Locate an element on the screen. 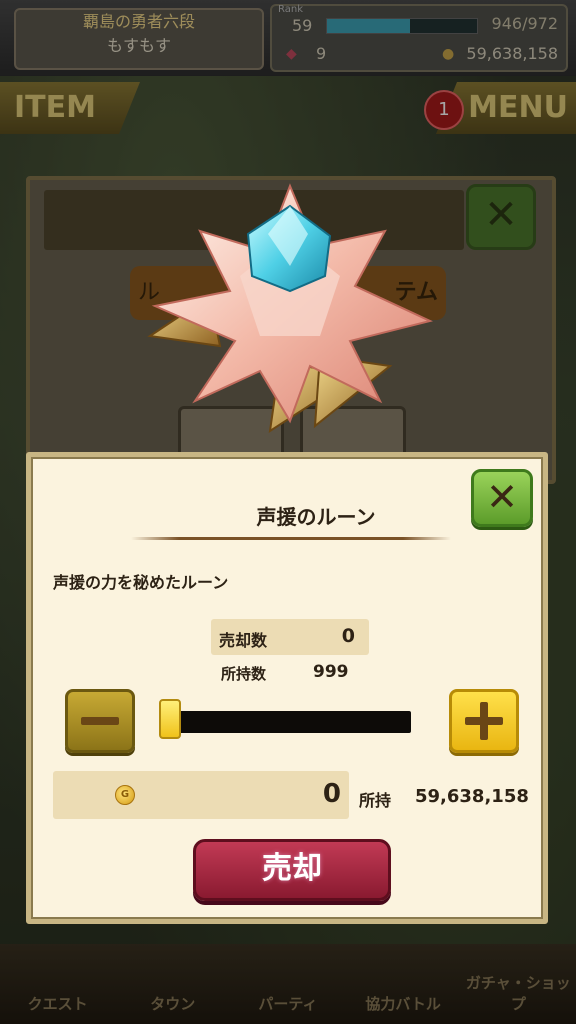  quantity-slider-track is located at coordinates (286, 722).